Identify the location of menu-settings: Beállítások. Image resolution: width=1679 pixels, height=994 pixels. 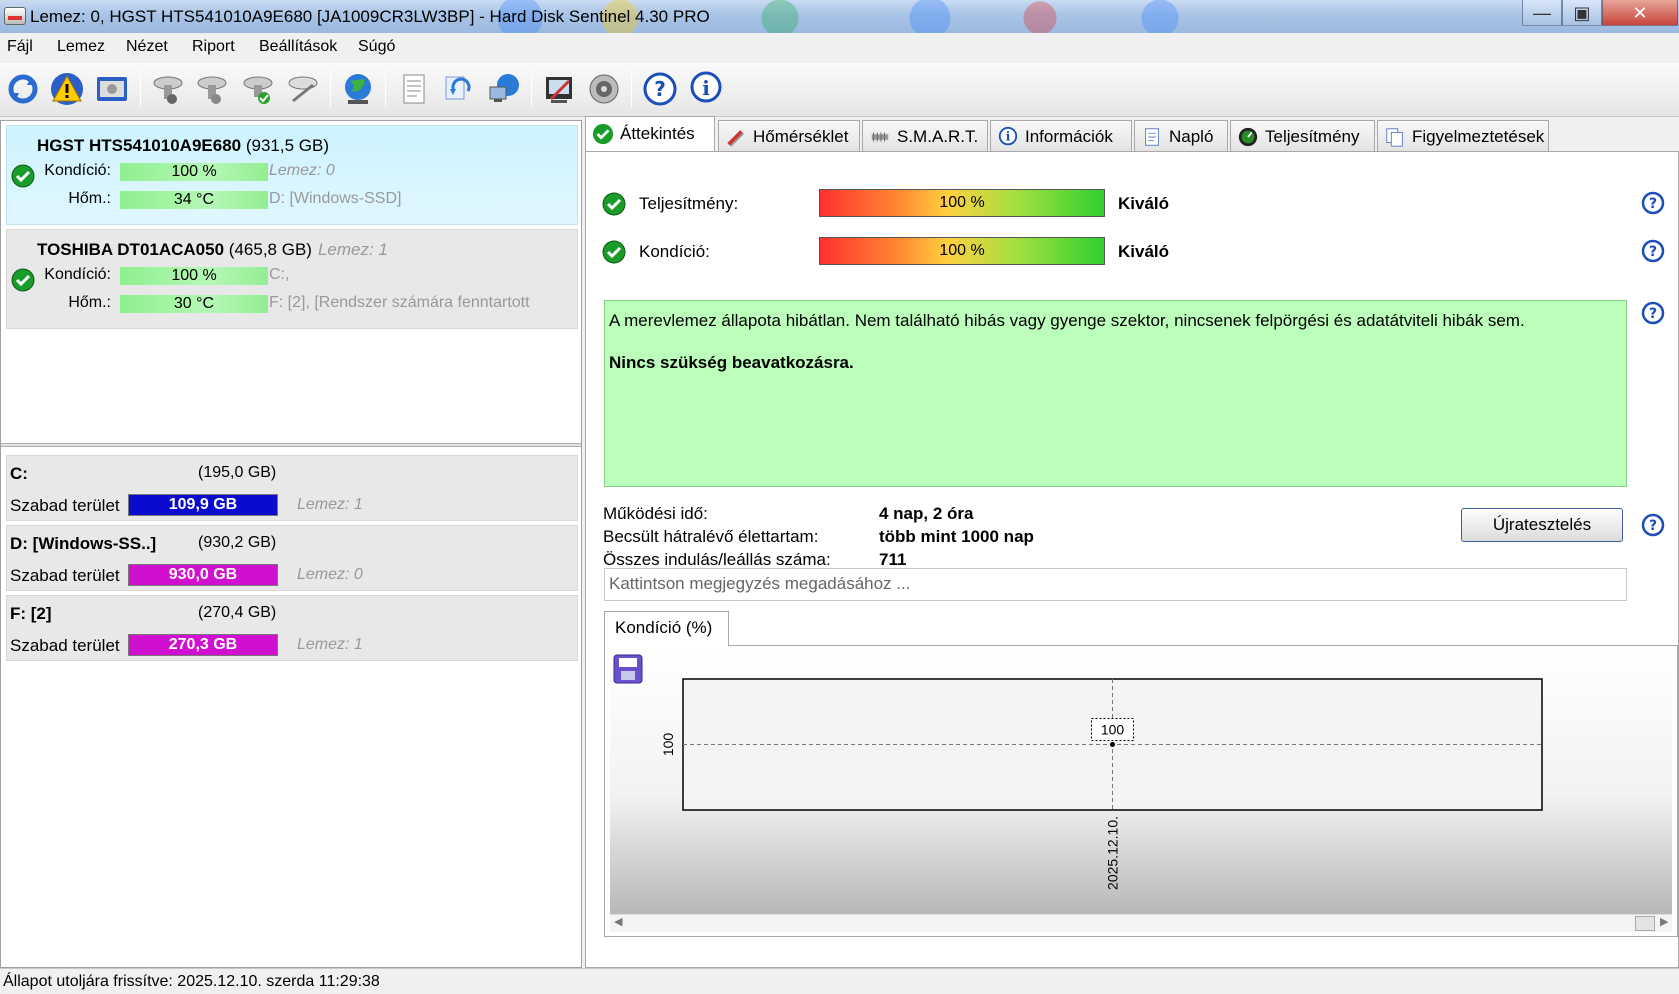
(298, 47).